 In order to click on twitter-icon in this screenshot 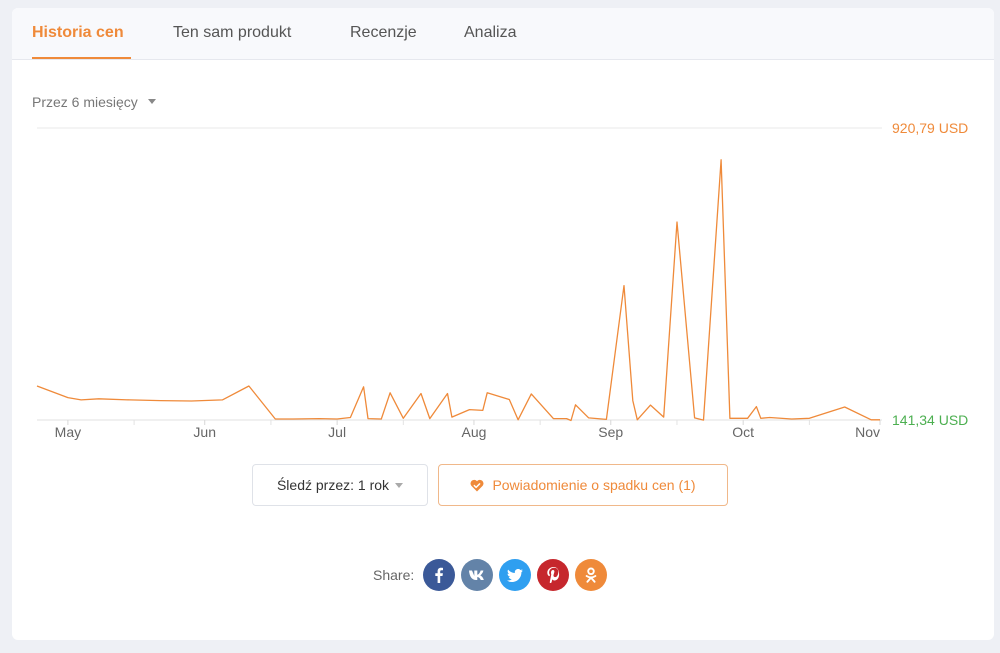, I will do `click(515, 575)`.